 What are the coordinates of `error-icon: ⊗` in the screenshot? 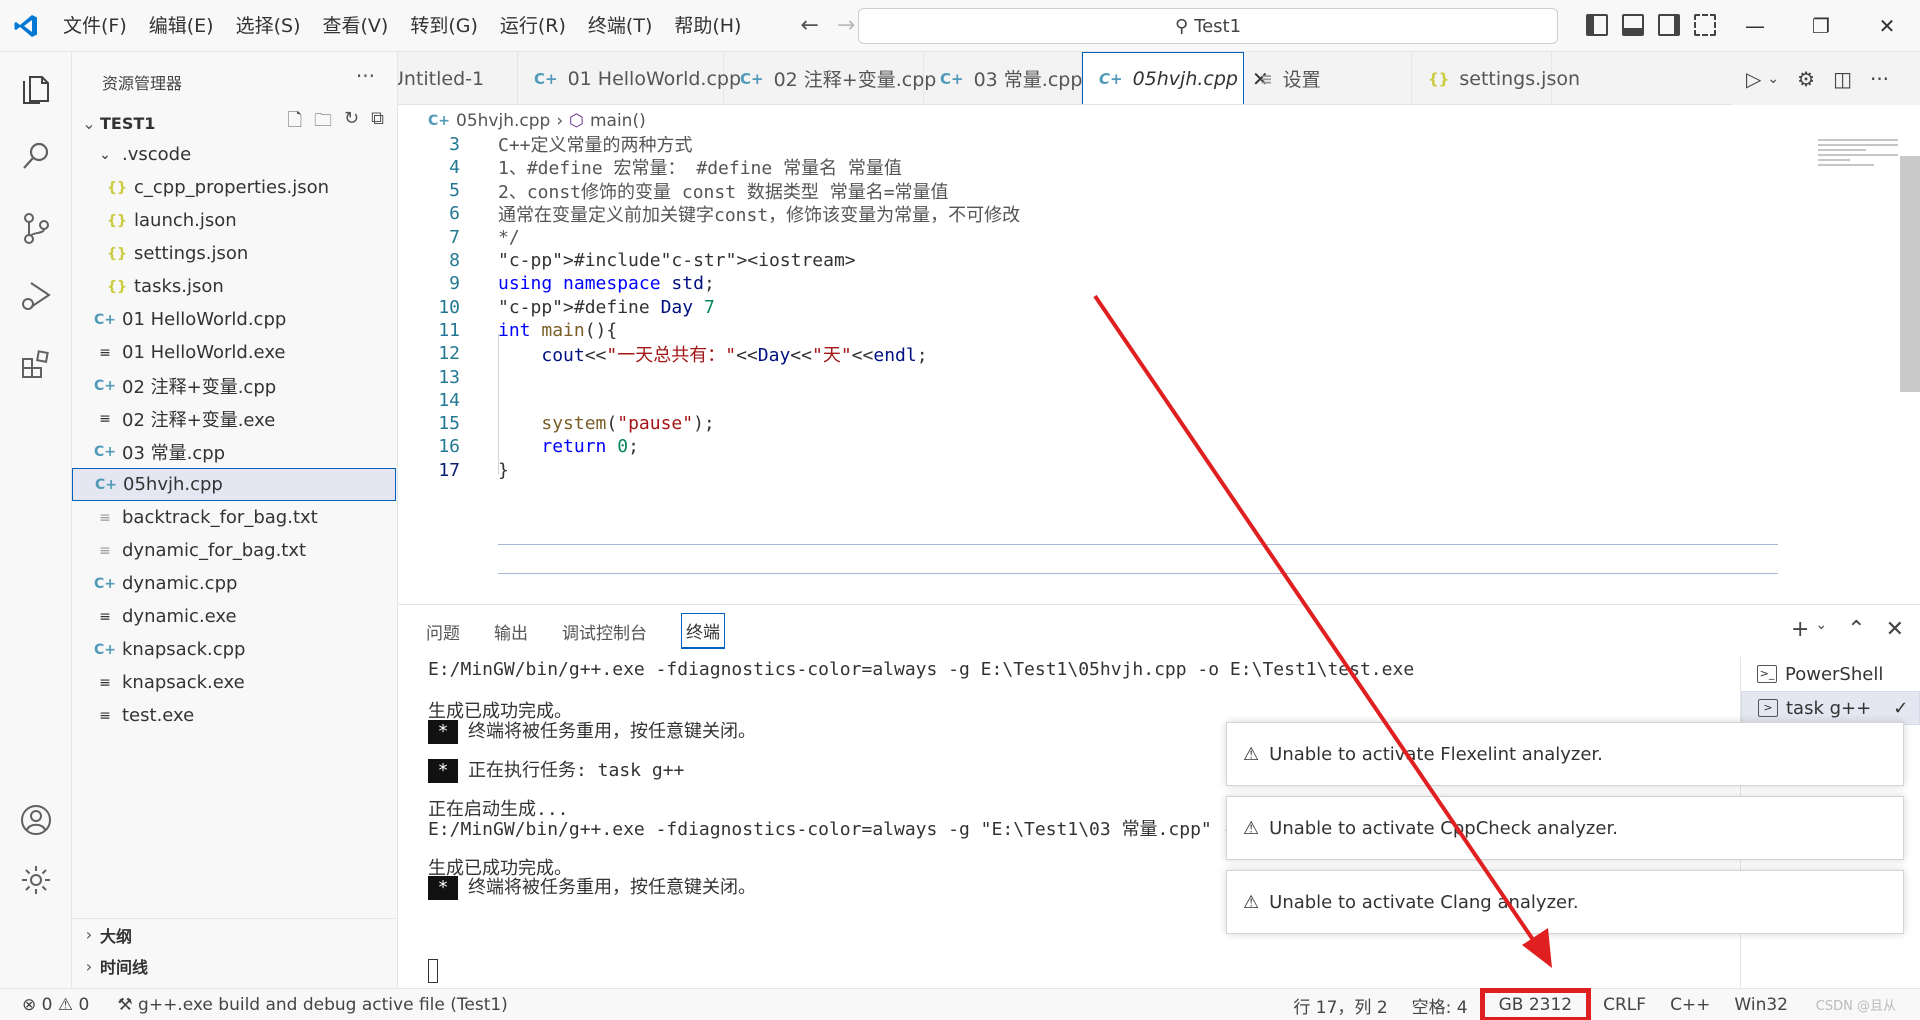 It's located at (29, 1005).